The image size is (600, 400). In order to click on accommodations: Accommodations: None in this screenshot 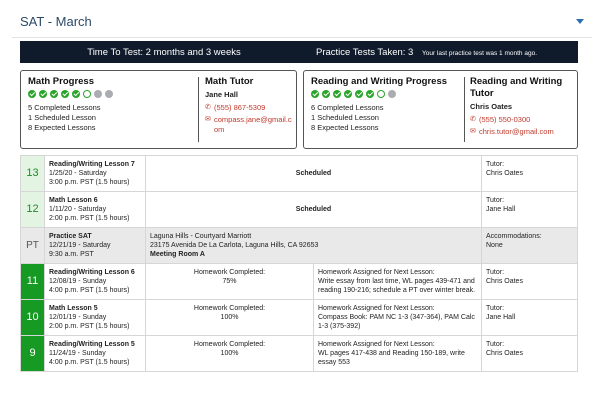, I will do `click(529, 245)`.